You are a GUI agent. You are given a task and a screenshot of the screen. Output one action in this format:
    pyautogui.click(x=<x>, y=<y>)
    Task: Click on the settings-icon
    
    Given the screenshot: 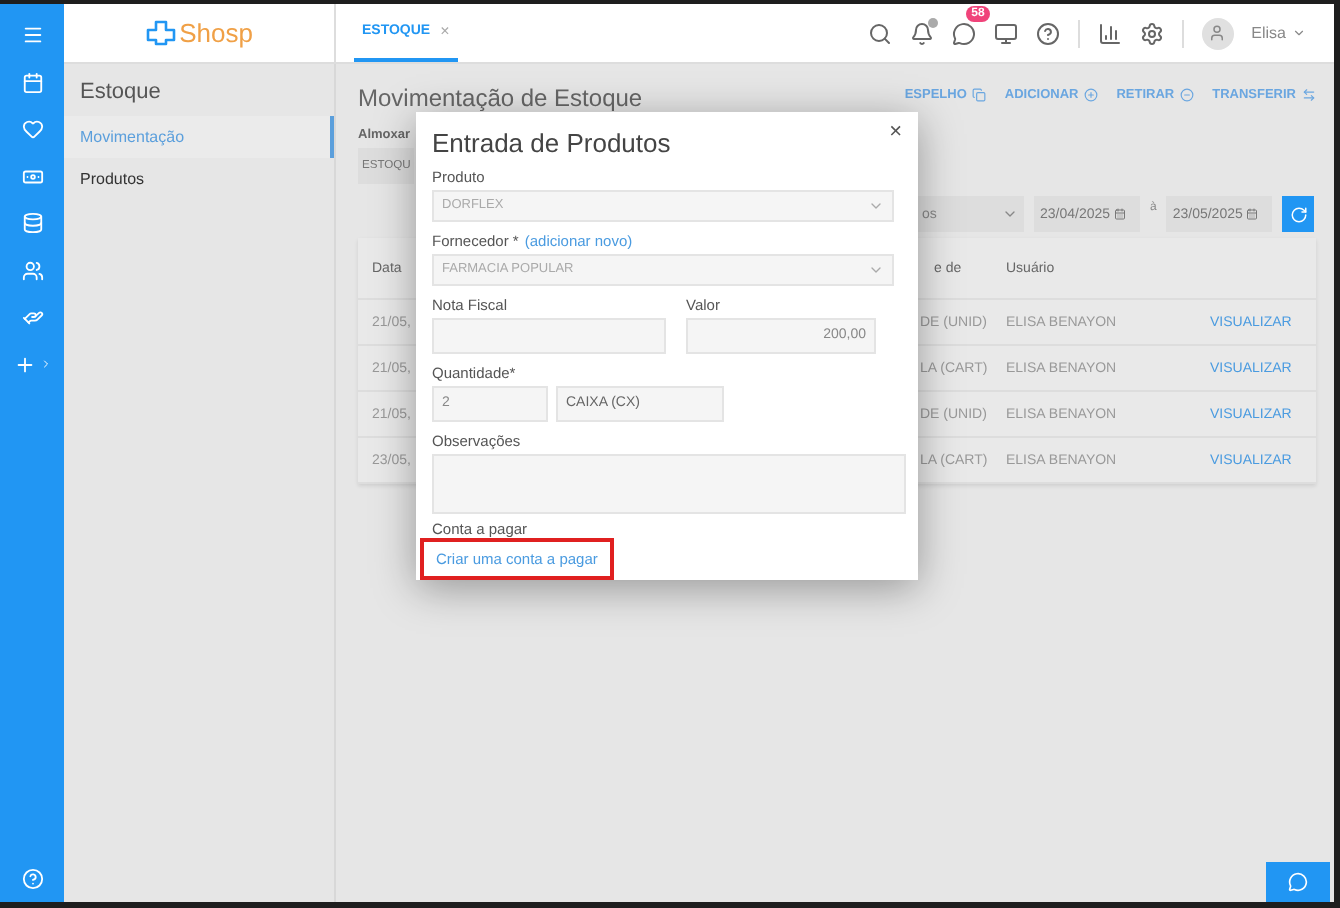 What is the action you would take?
    pyautogui.click(x=1151, y=33)
    